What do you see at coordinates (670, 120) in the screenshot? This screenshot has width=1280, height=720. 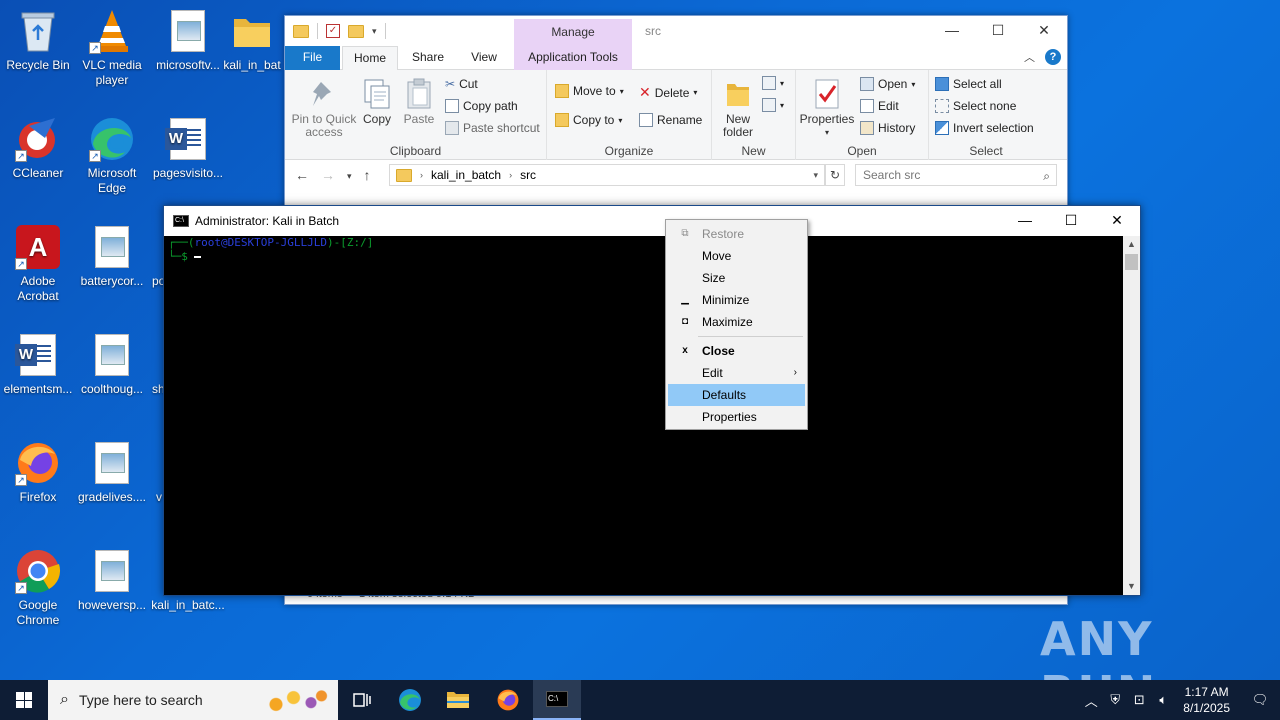 I see `rename-button: Rename` at bounding box center [670, 120].